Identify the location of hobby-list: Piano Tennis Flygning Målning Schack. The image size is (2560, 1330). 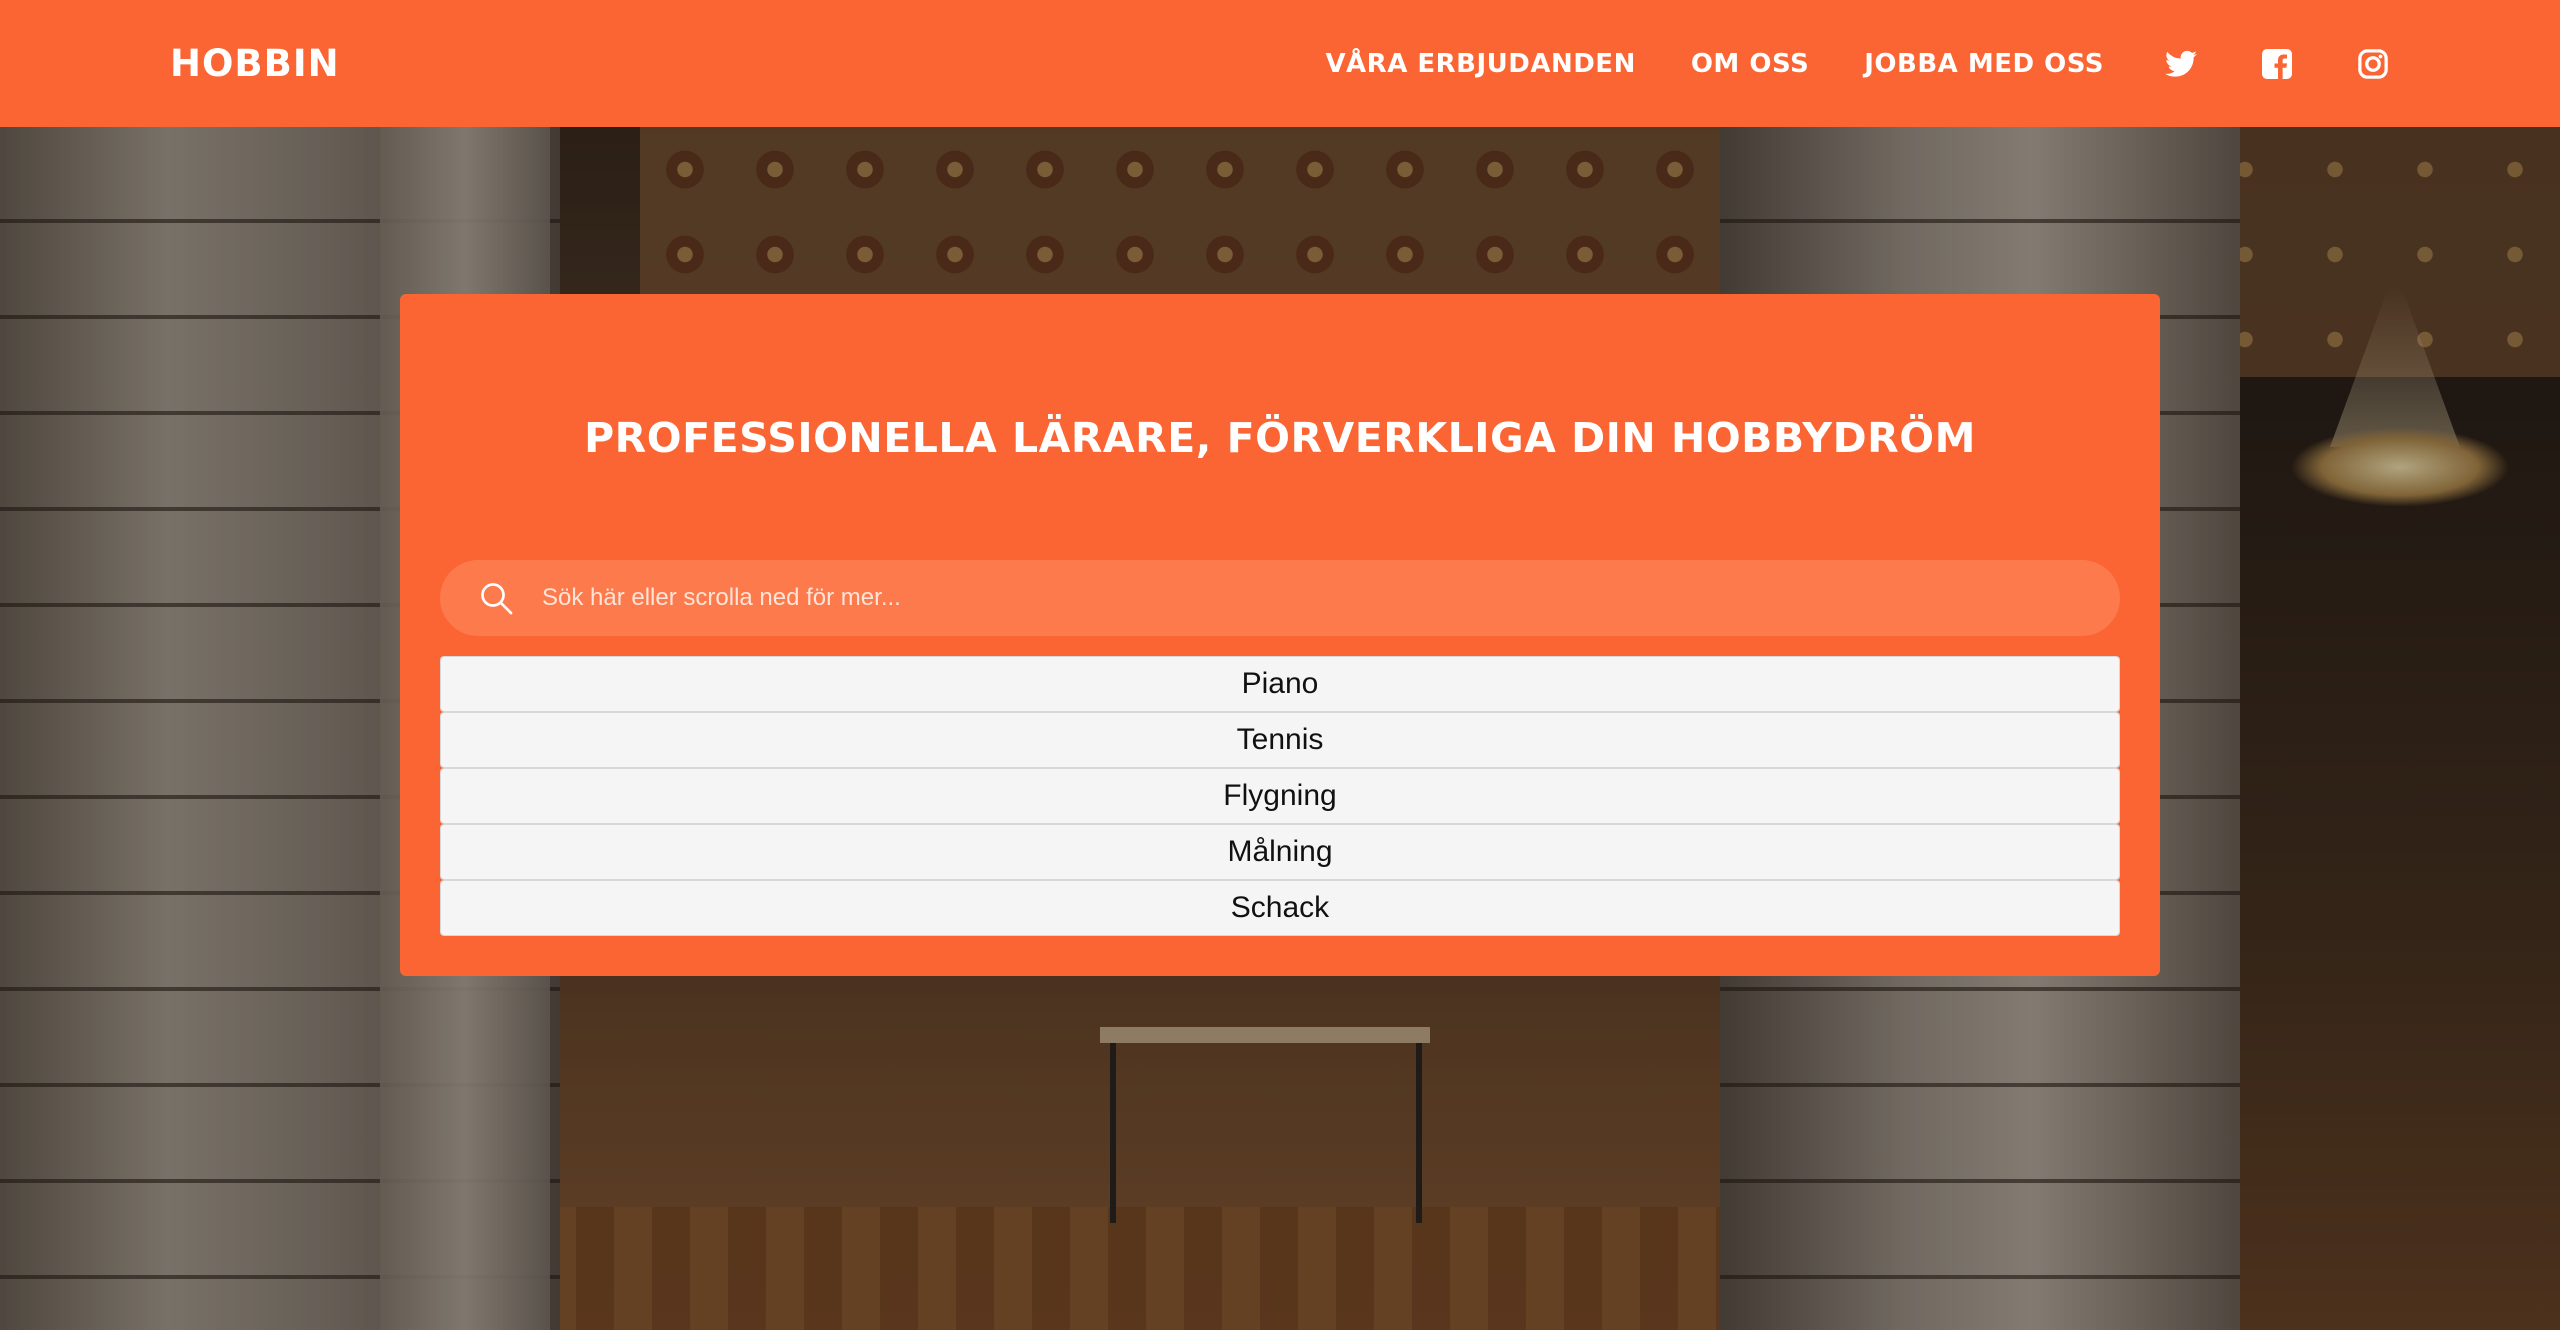
(1280, 796).